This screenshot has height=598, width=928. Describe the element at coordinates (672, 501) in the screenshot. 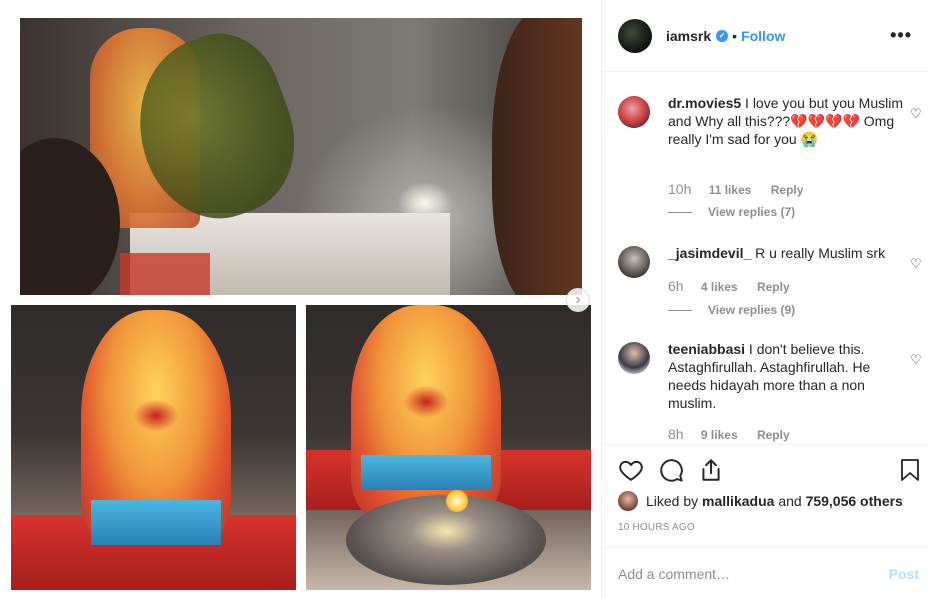

I see `liked-by-prefix: Liked by` at that location.